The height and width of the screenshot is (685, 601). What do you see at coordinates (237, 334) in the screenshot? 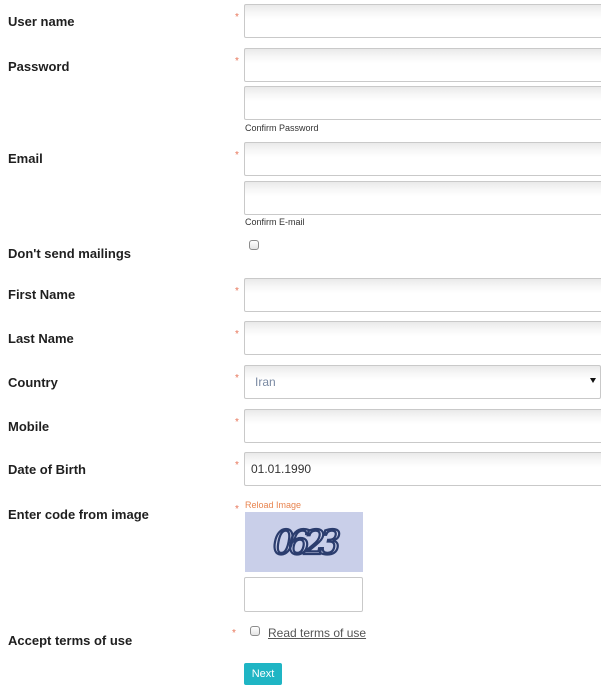
I see `last-name-required-mark: *` at bounding box center [237, 334].